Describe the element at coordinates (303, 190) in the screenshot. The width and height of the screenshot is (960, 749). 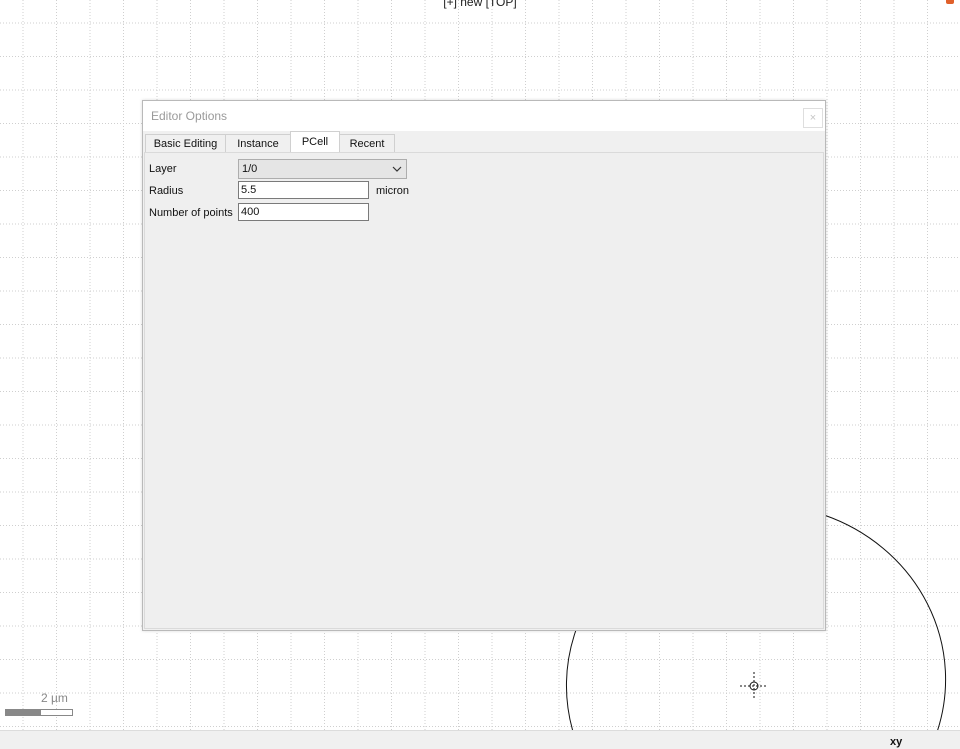
I see `radius-input: 5.5` at that location.